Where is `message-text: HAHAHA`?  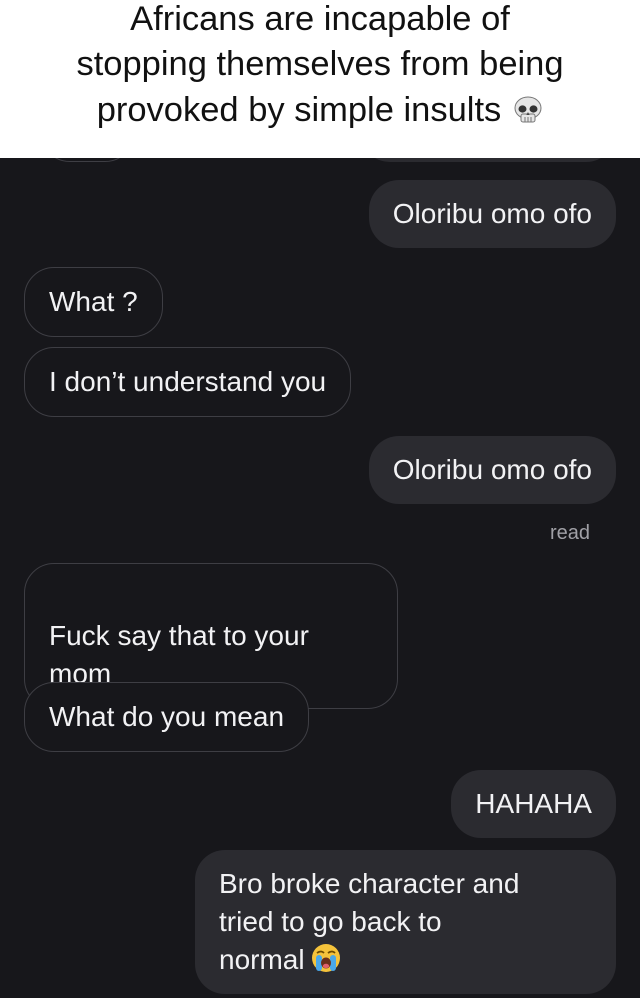
message-text: HAHAHA is located at coordinates (533, 803).